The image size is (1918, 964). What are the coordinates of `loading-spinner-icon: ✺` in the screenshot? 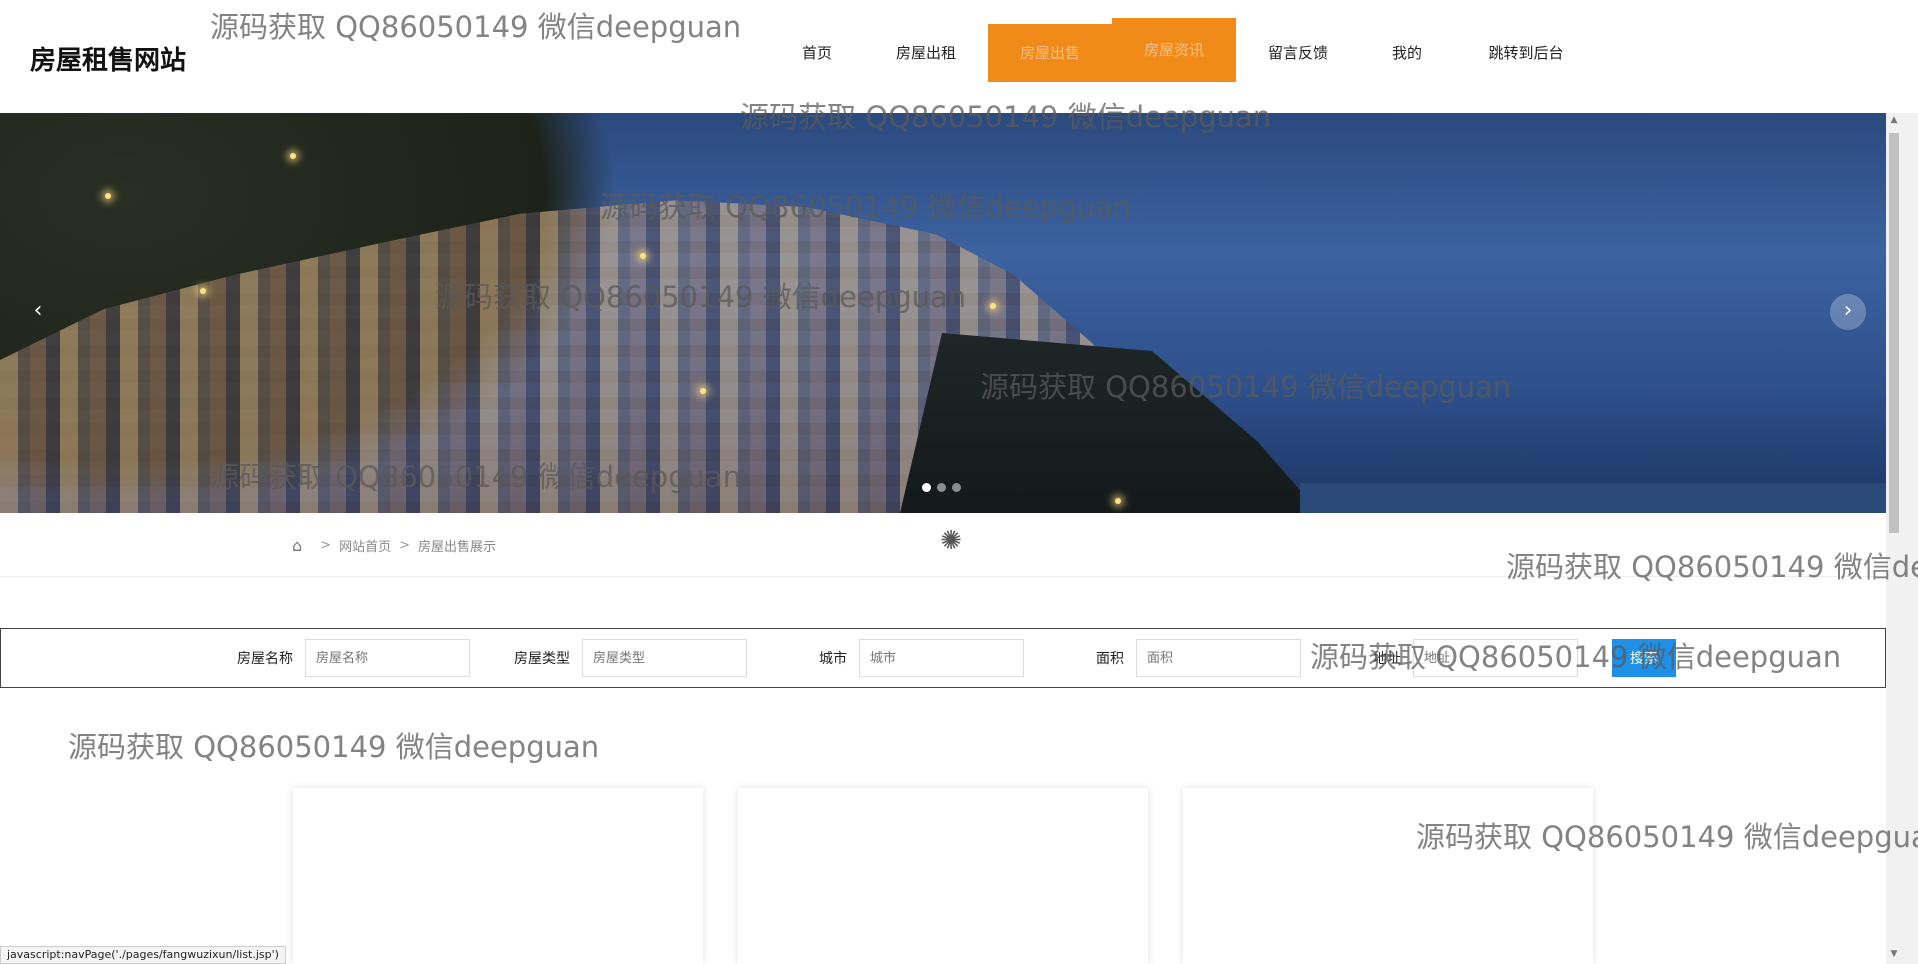 It's located at (951, 541).